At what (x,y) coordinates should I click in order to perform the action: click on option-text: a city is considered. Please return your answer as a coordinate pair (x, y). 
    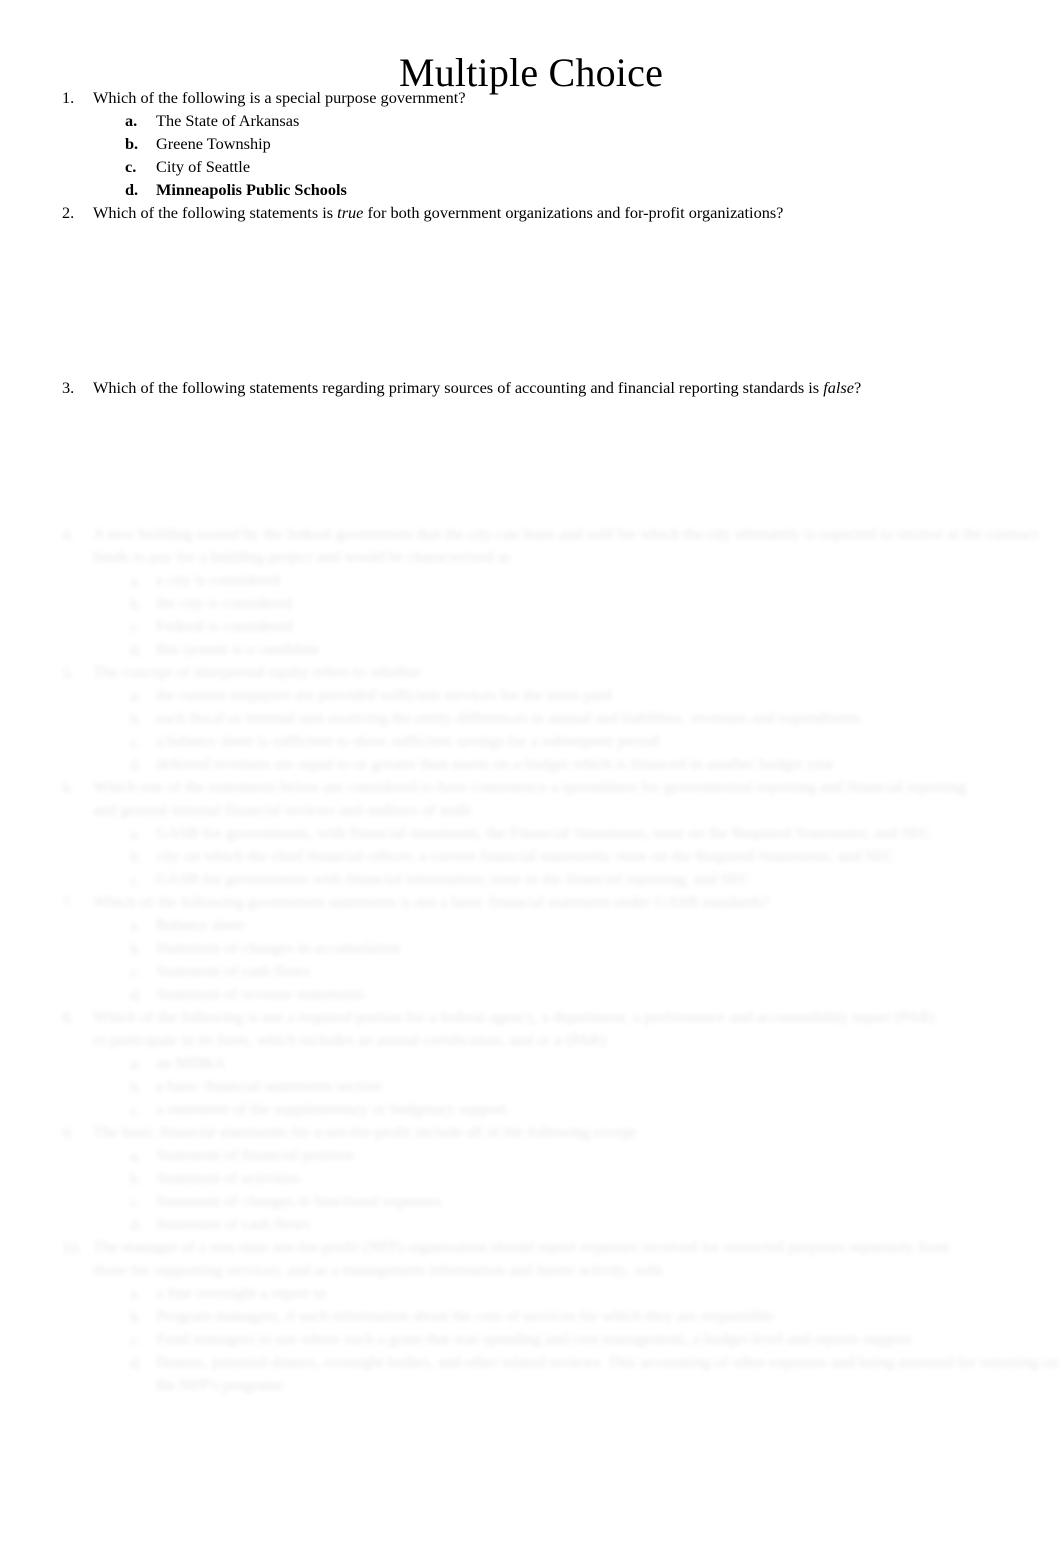
    Looking at the image, I should click on (218, 580).